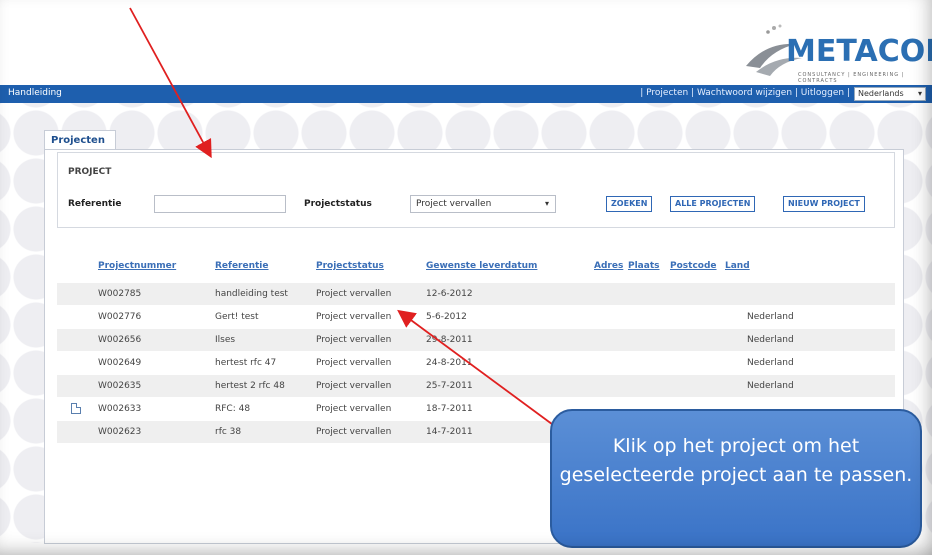 The image size is (932, 555). Describe the element at coordinates (608, 266) in the screenshot. I see `header-adres: Adres` at that location.